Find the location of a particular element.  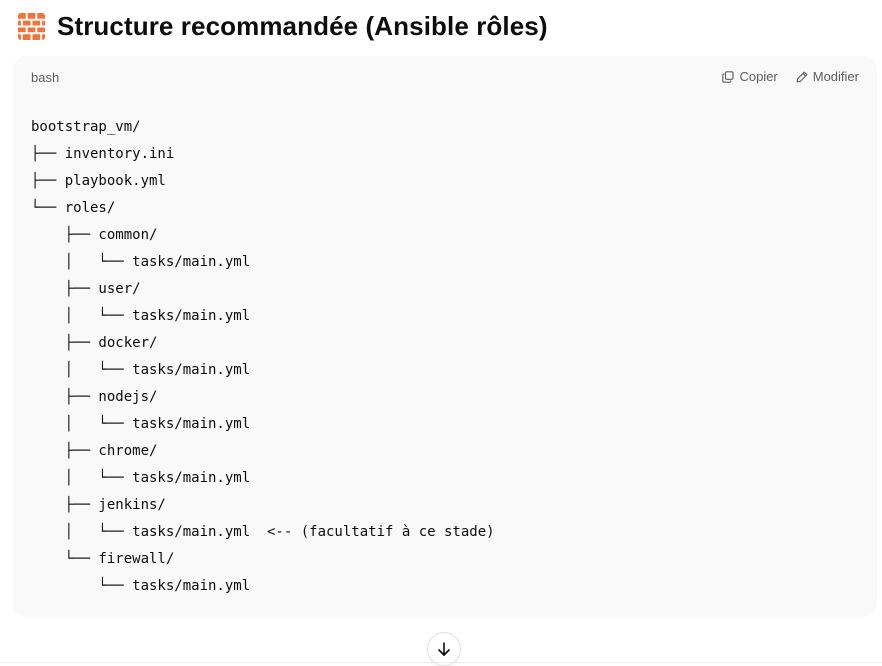

copy-button: Copier is located at coordinates (750, 76).